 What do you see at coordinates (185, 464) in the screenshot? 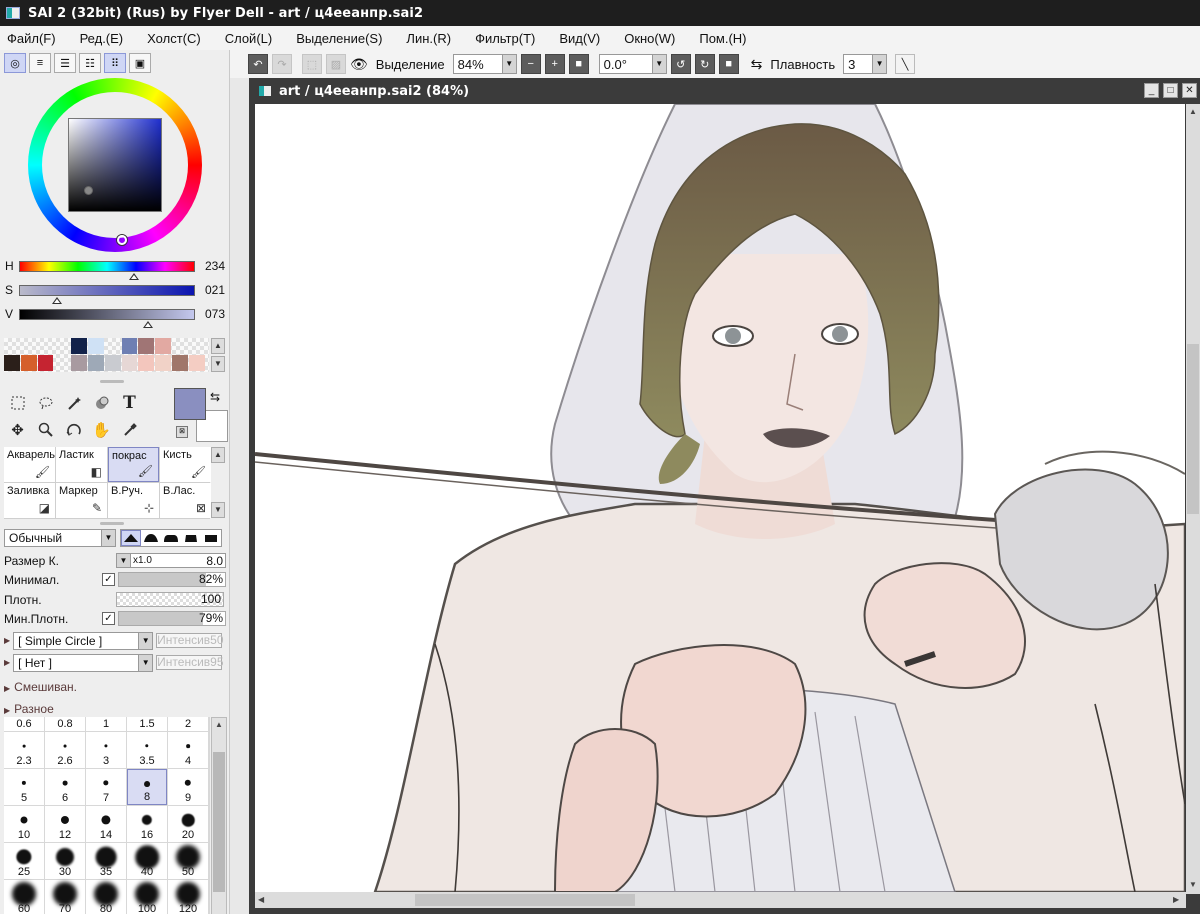
I see `brush-kist: Кисть 🖌` at bounding box center [185, 464].